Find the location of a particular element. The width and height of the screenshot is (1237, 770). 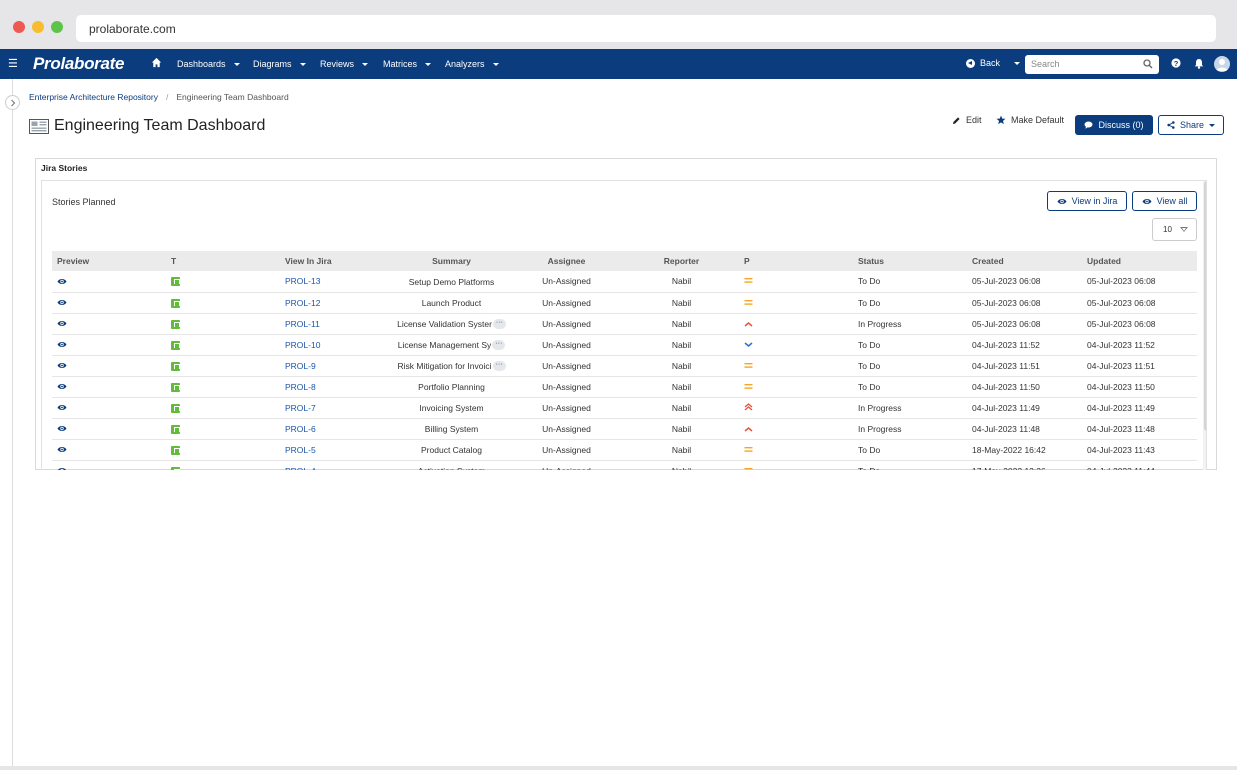

status-cell: To Do is located at coordinates (869, 365).